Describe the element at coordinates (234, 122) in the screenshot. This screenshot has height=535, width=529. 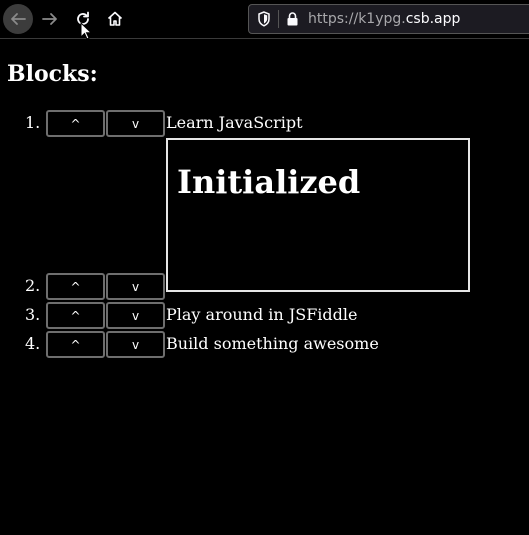
I see `list-item-text: Learn JavaScript` at that location.